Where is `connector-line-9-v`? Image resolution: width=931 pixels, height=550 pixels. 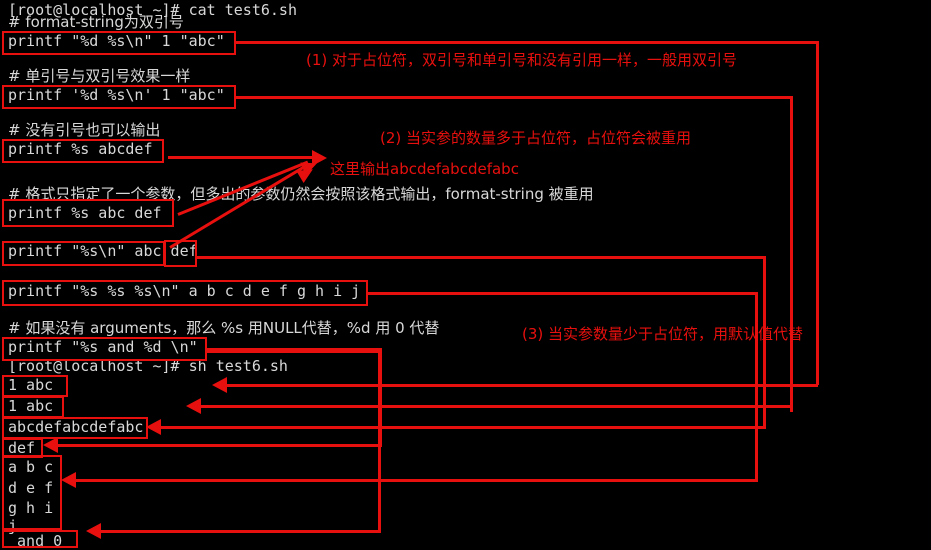
connector-line-9-v is located at coordinates (379, 441).